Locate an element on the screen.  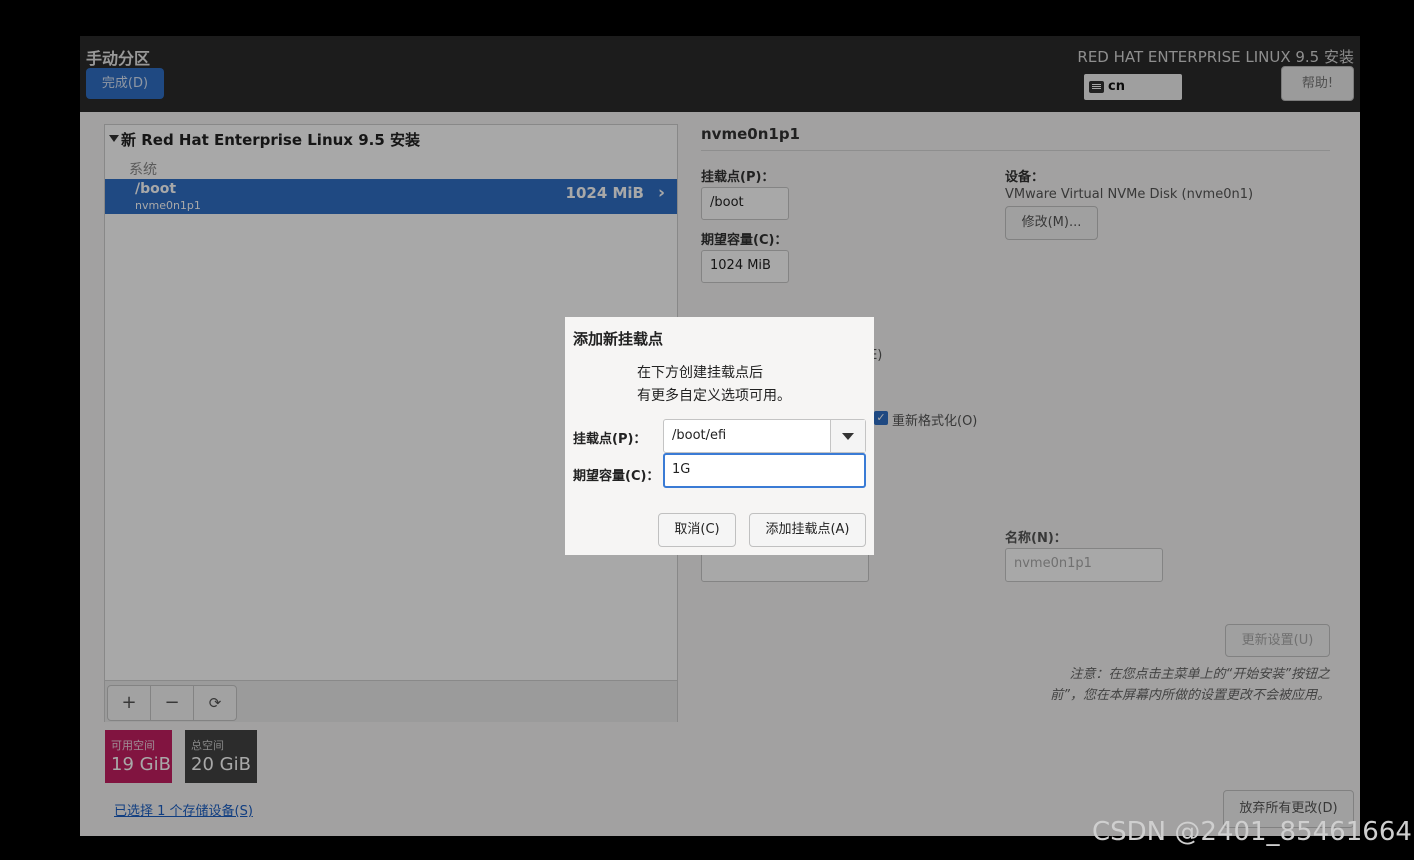
dialog-title: 添加新挂载点 is located at coordinates (618, 339).